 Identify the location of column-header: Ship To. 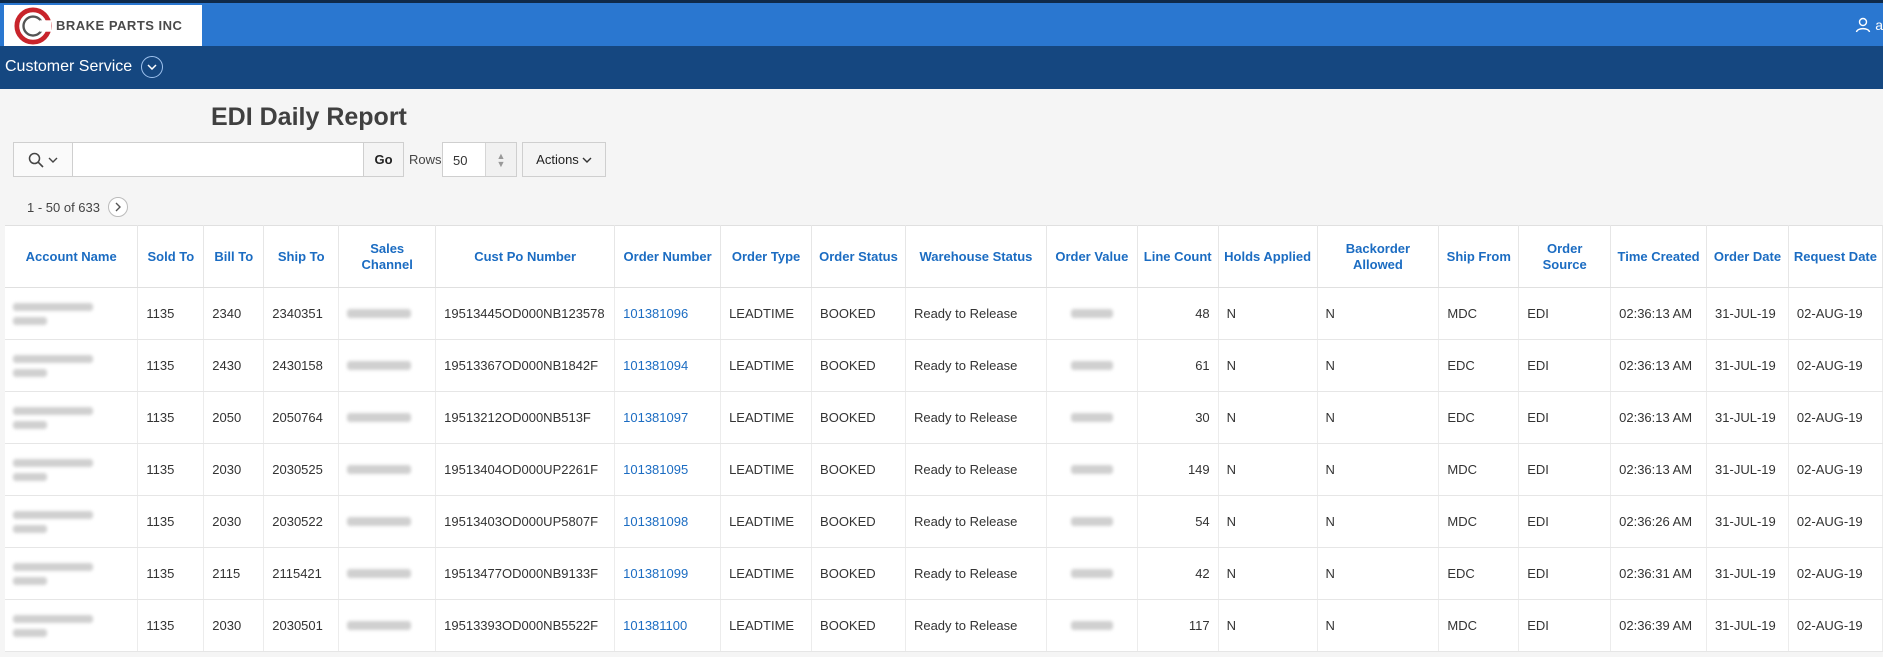
(301, 256).